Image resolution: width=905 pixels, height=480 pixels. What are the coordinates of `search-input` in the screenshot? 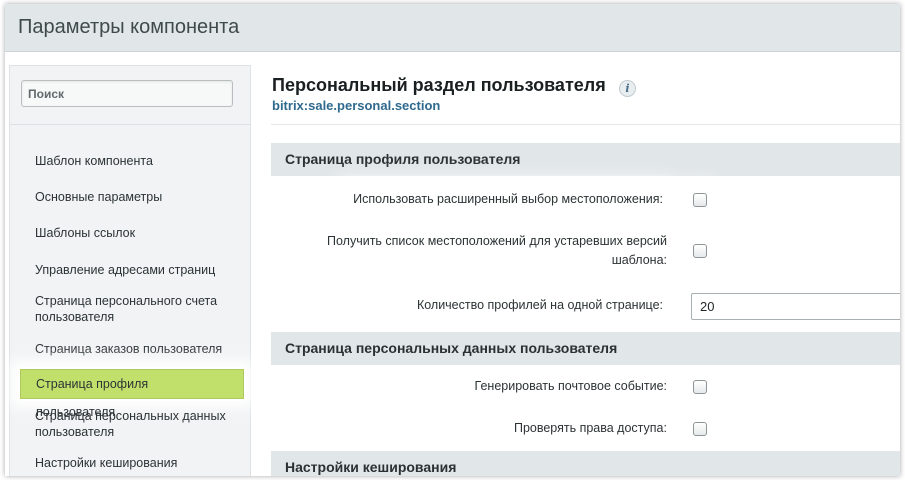 It's located at (127, 93).